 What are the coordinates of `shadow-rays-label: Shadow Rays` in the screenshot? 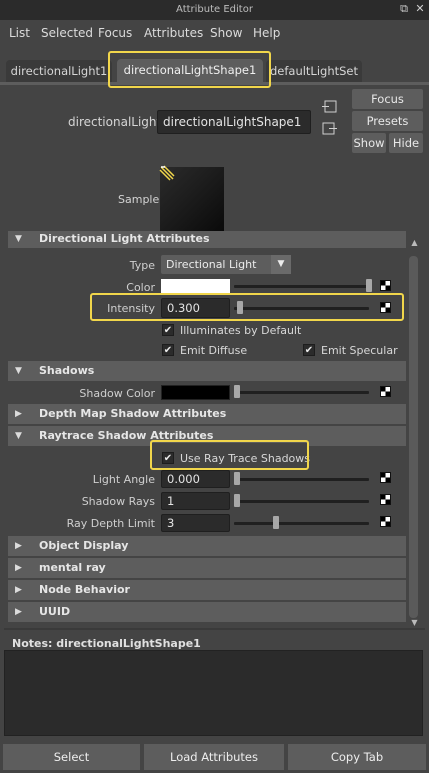 It's located at (118, 501).